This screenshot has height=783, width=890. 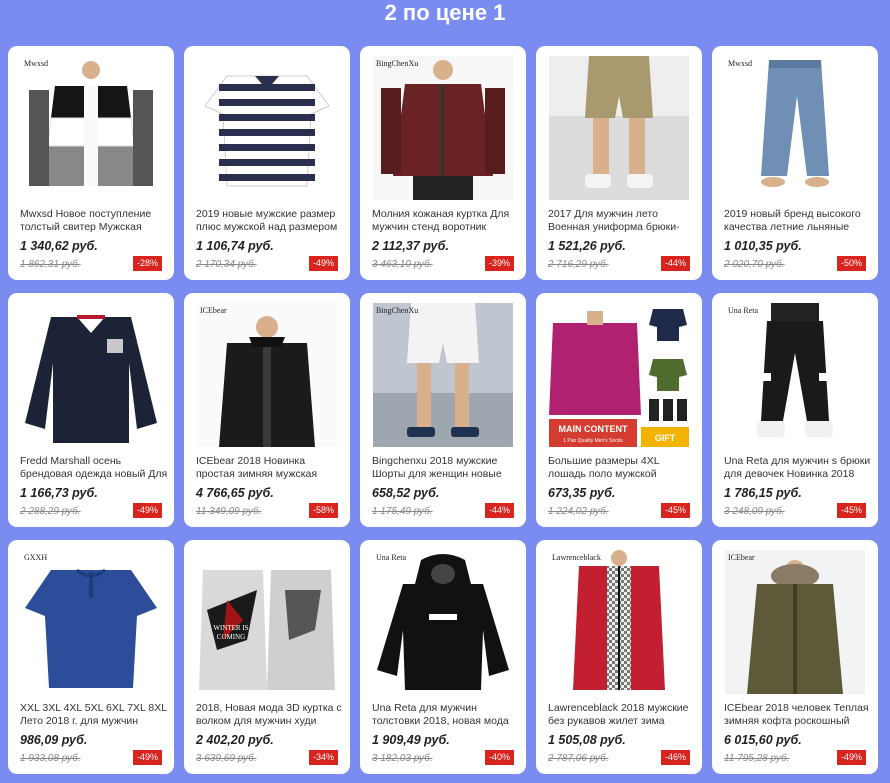 I want to click on brand-tag: Una Reta, so click(x=743, y=310).